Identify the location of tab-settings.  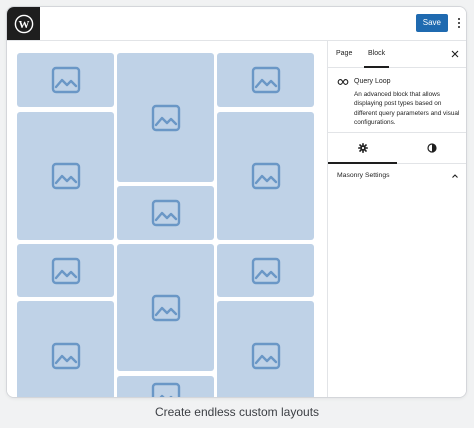
(362, 148).